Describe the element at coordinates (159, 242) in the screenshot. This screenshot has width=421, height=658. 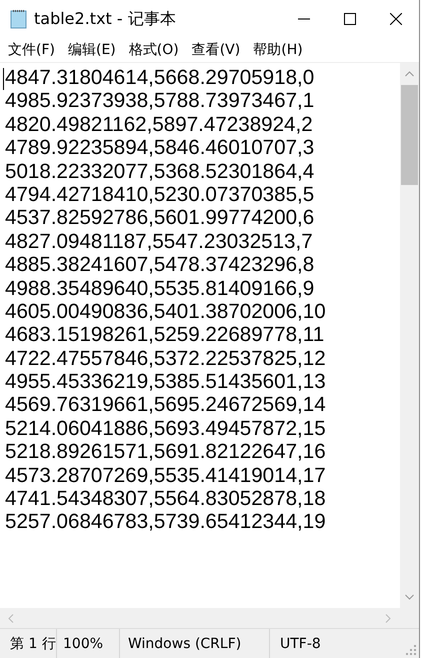
I see `text-line: 4827.09481187,5547.23032513,7` at that location.